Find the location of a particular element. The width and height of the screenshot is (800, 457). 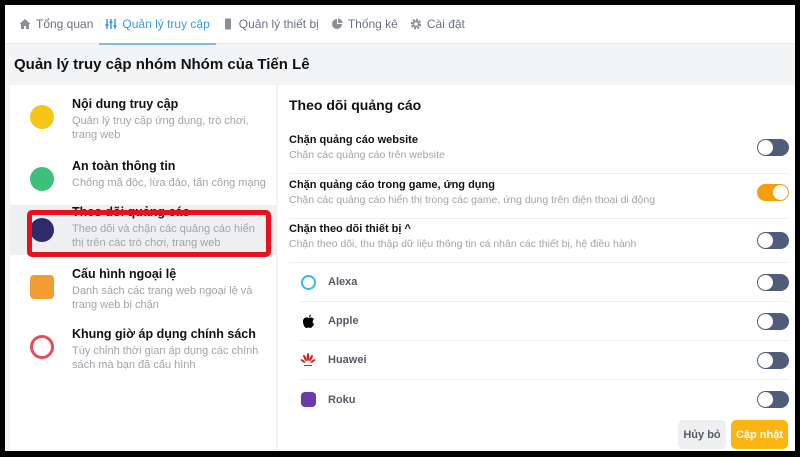

setting-title: Chặn quảng cáo website is located at coordinates (353, 140).